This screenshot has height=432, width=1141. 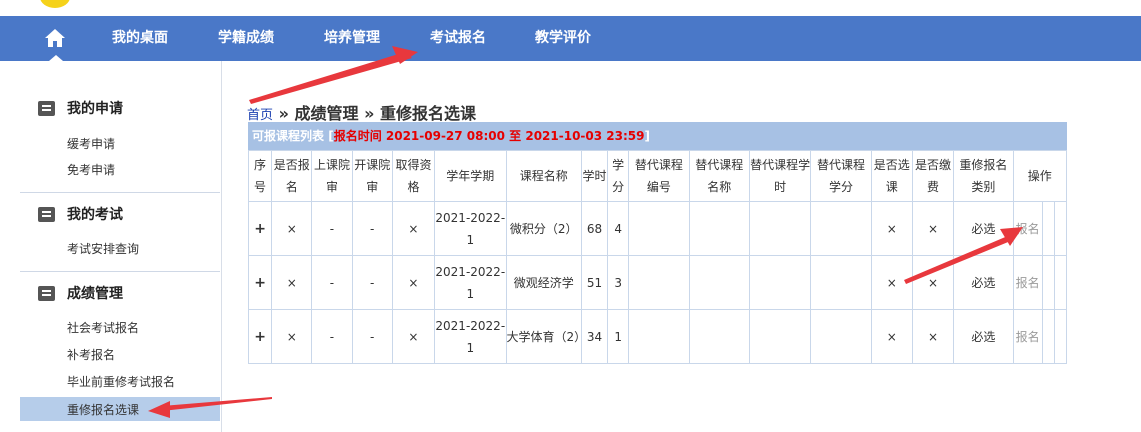 I want to click on table-title: 可报课程列表, so click(x=288, y=136).